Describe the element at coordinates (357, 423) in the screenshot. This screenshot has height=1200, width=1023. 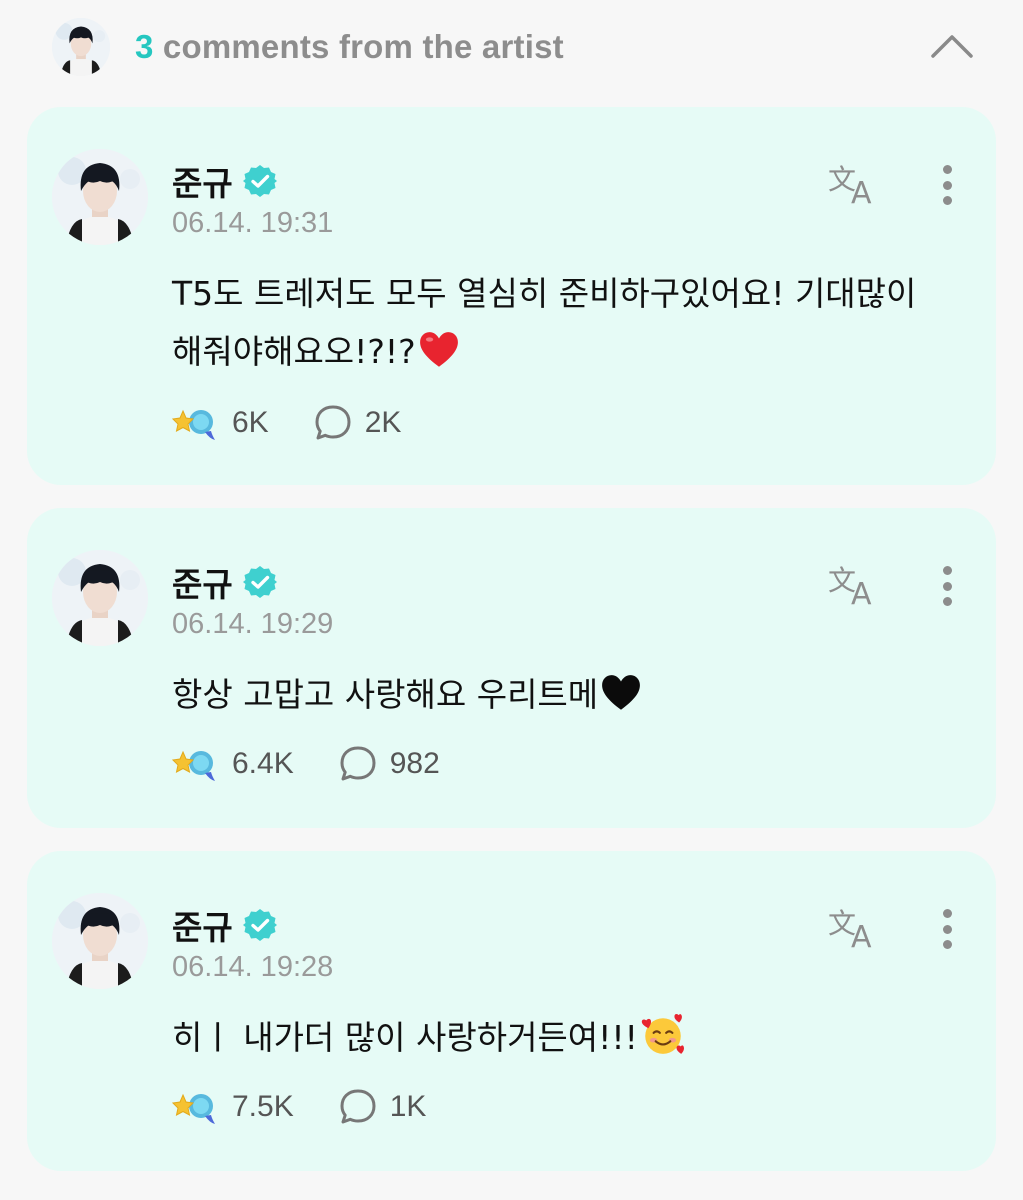
I see `reply-button: 2K` at that location.